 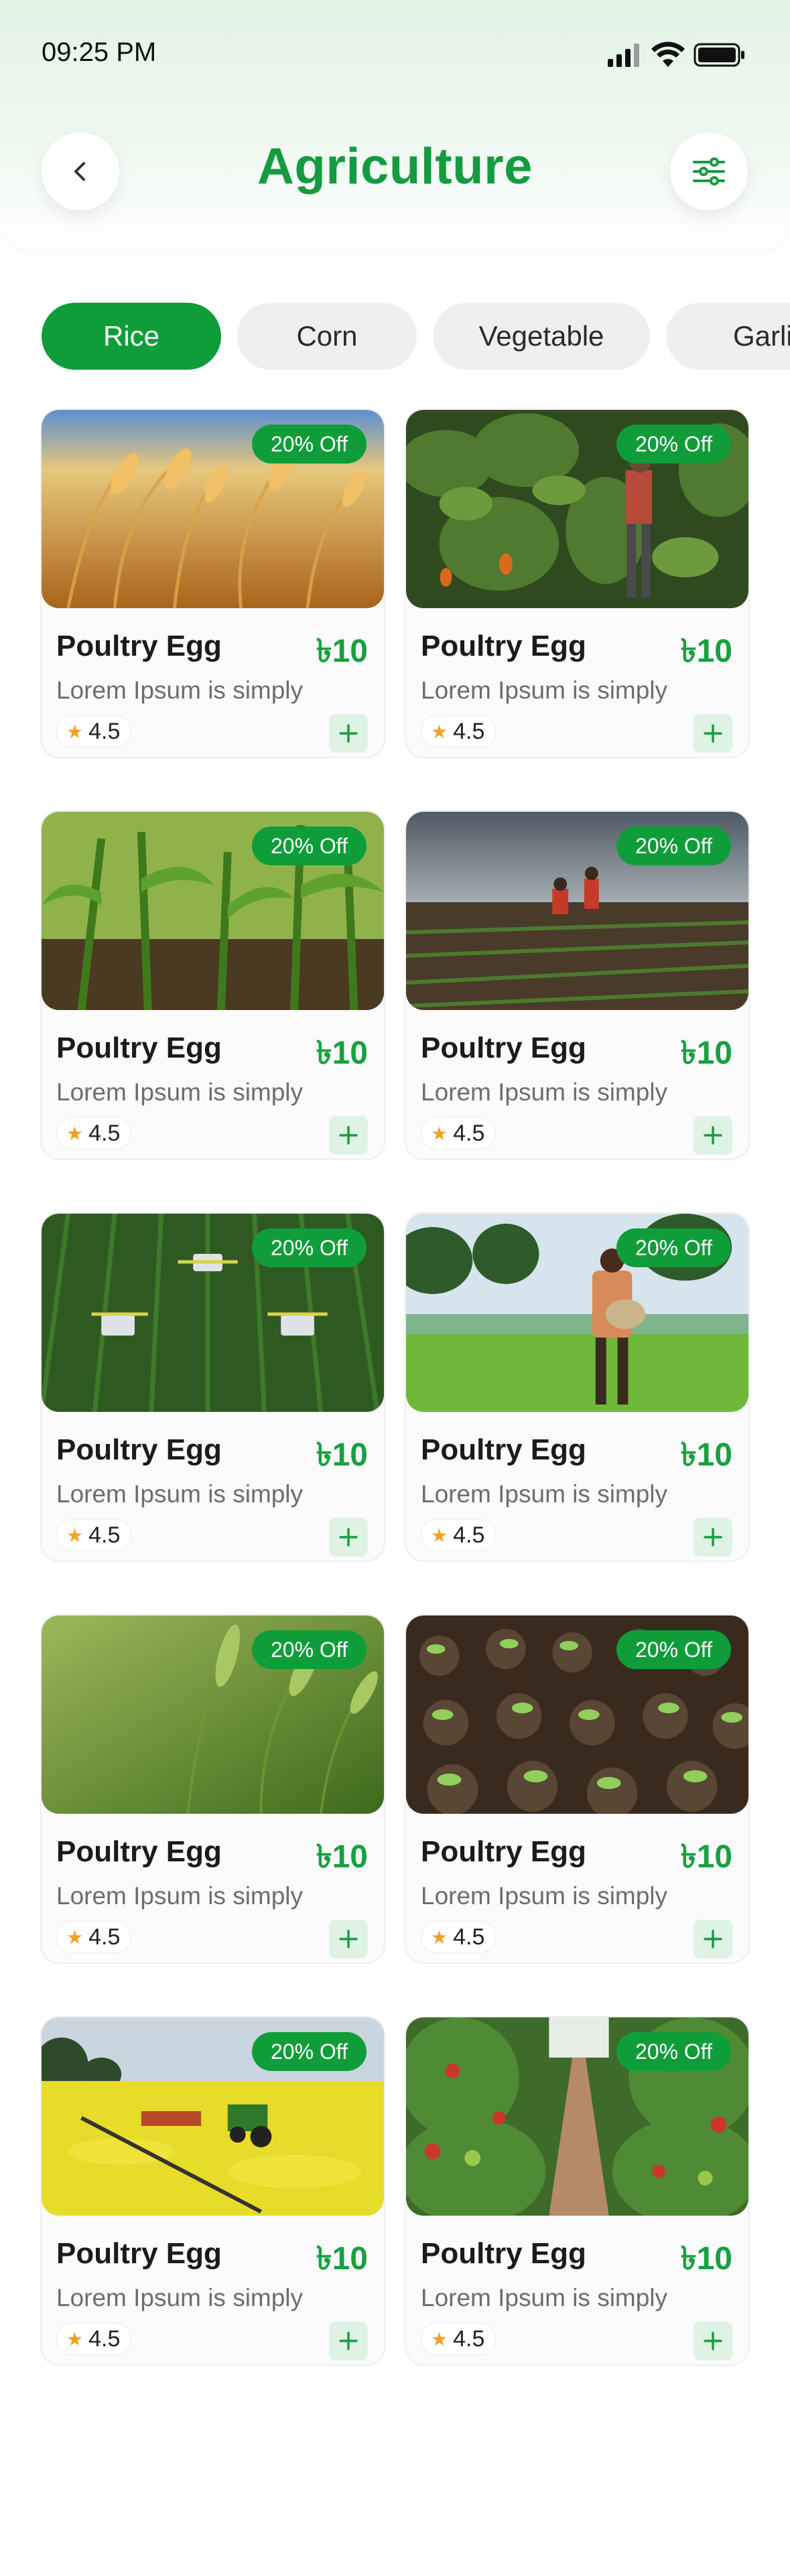 I want to click on status-time: 09:25 PM, so click(x=99, y=52).